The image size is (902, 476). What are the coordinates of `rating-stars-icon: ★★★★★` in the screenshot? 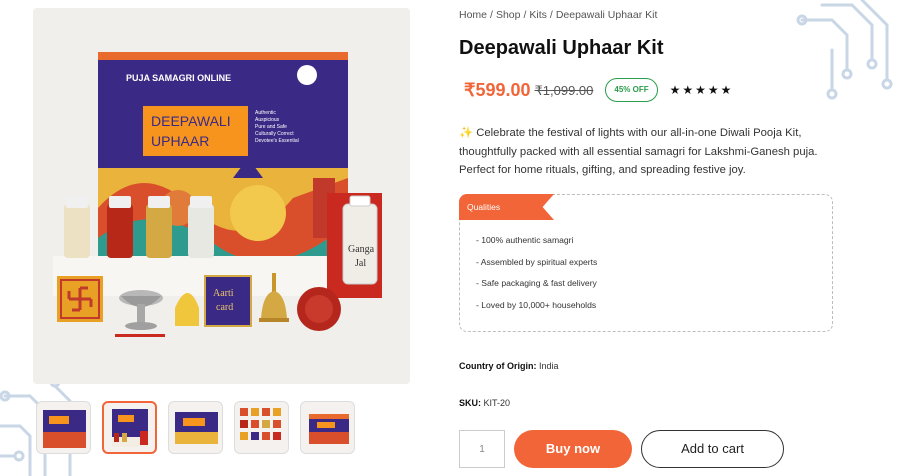 It's located at (702, 90).